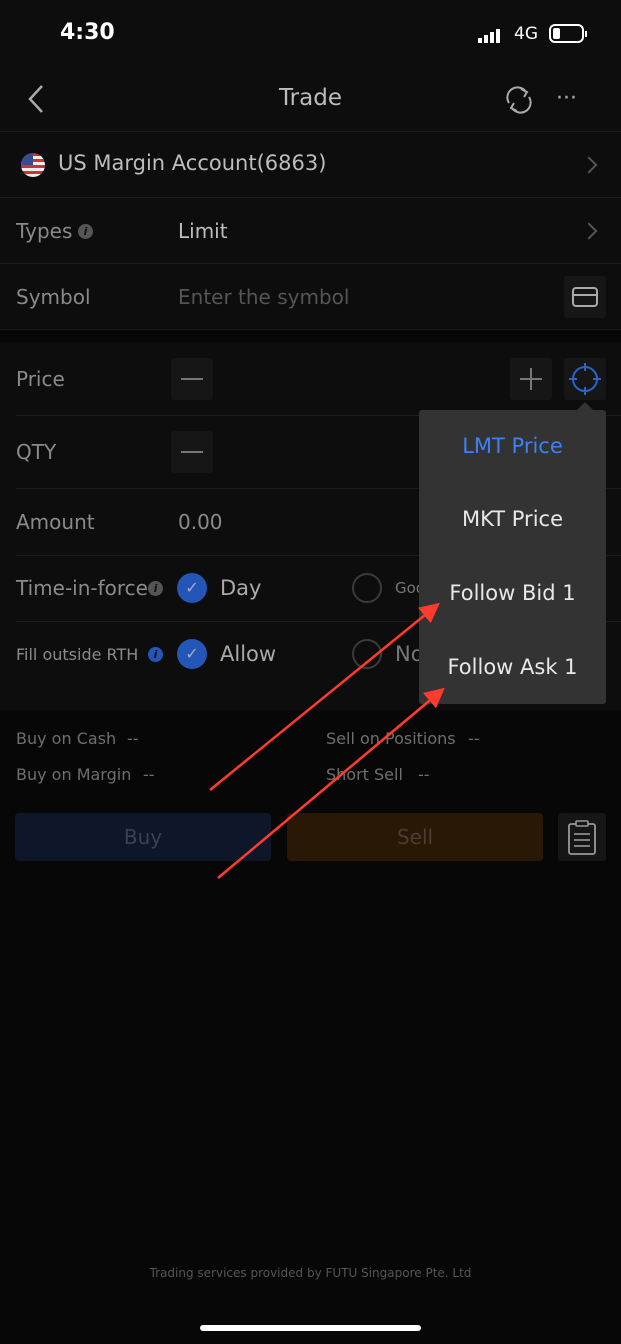 This screenshot has height=1344, width=621. I want to click on annotation-arrows, so click(327, 740).